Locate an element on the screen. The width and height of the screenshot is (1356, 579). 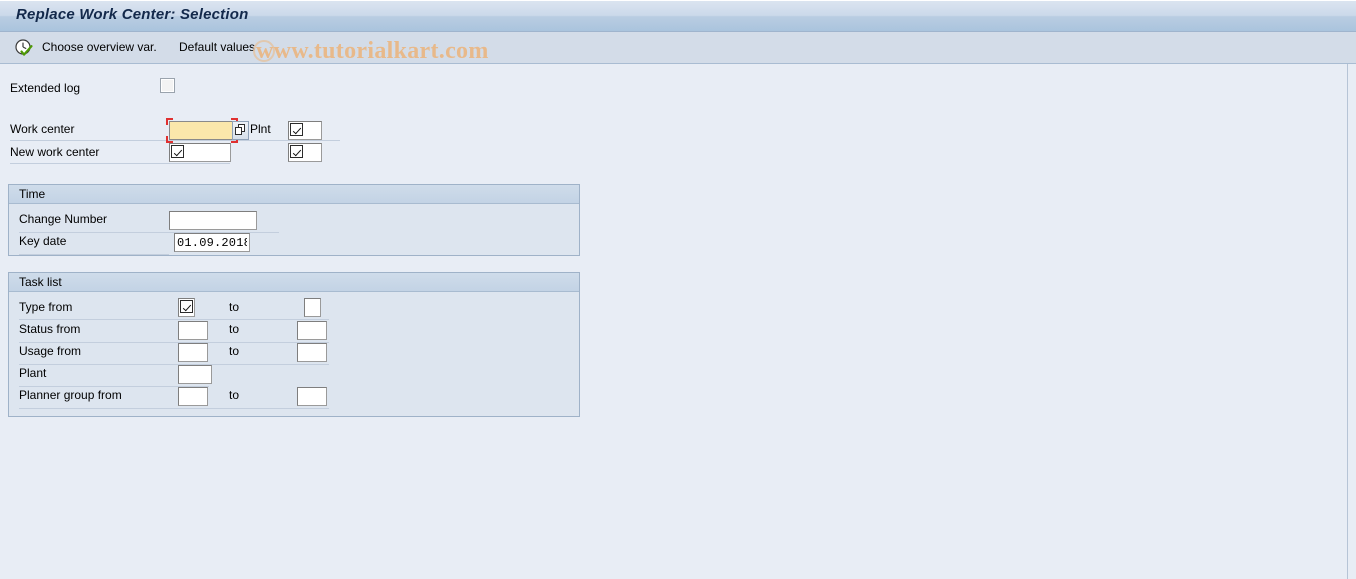
choose-overview-var-button: Choose overview var. is located at coordinates (99, 47).